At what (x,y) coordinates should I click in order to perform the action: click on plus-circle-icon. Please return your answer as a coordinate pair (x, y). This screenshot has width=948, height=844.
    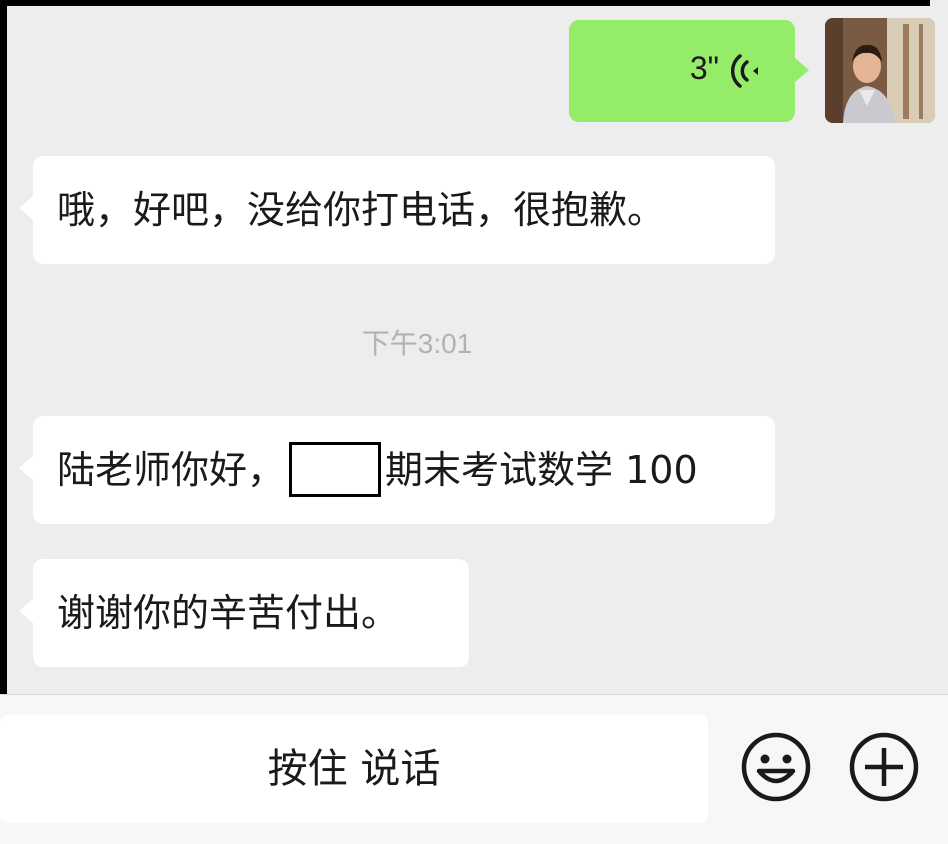
    Looking at the image, I should click on (884, 767).